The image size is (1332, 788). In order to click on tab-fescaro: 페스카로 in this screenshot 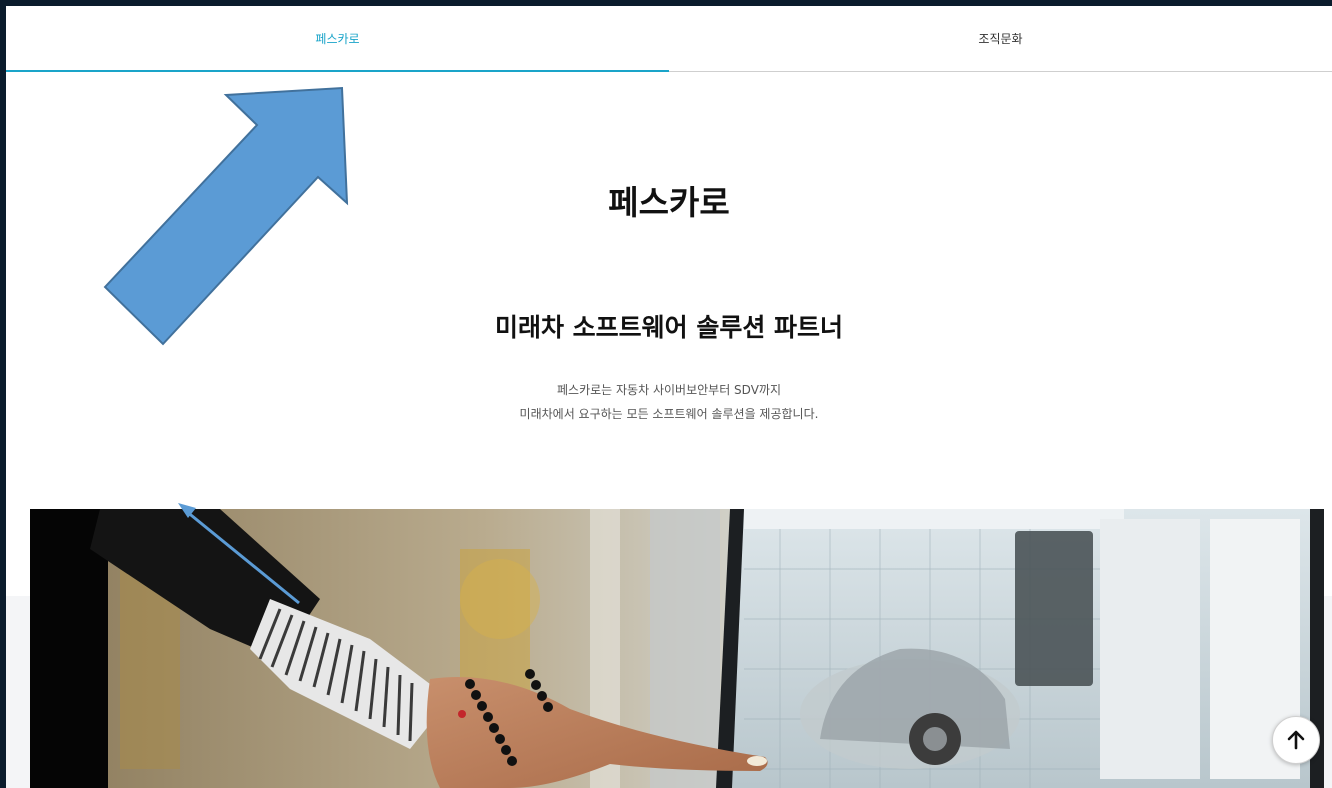, I will do `click(337, 39)`.